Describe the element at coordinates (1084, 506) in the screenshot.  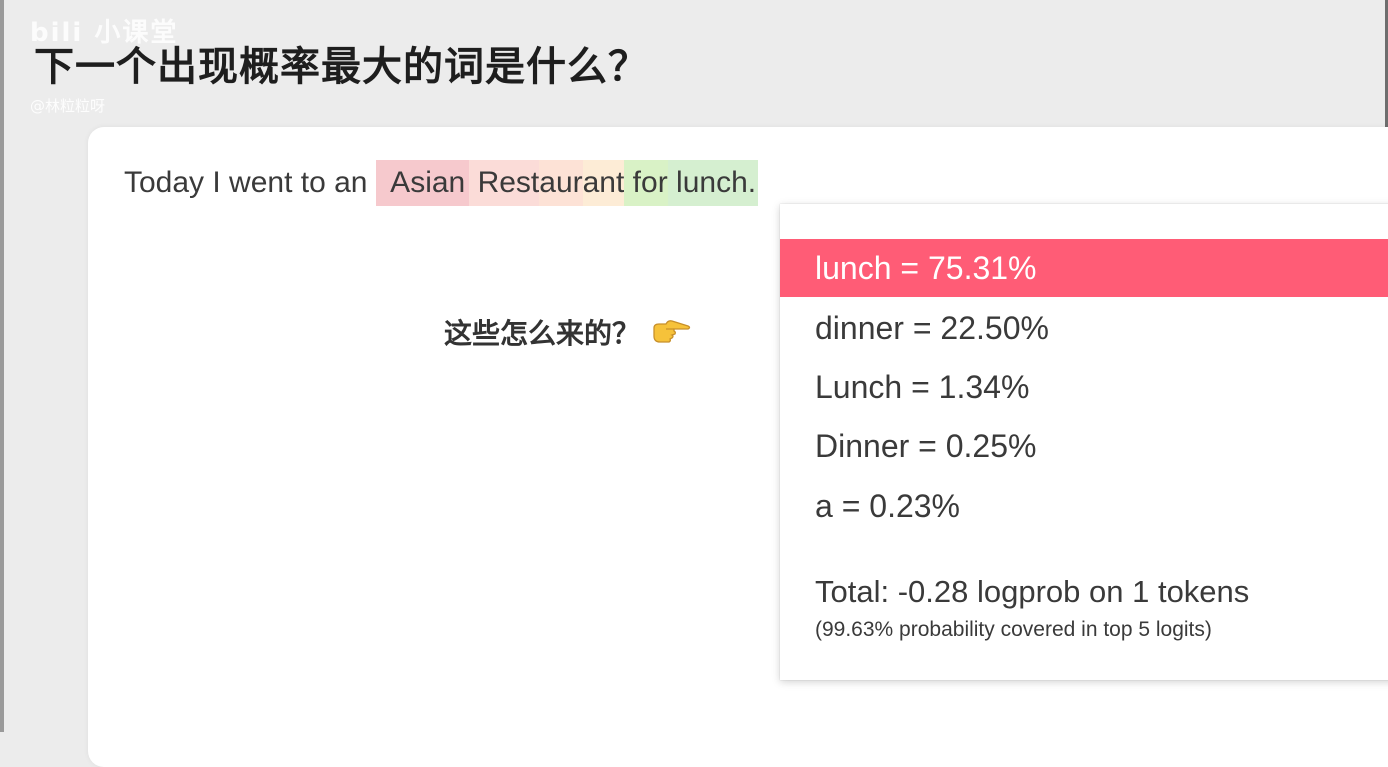
I see `probability-option: a = 0.23%` at that location.